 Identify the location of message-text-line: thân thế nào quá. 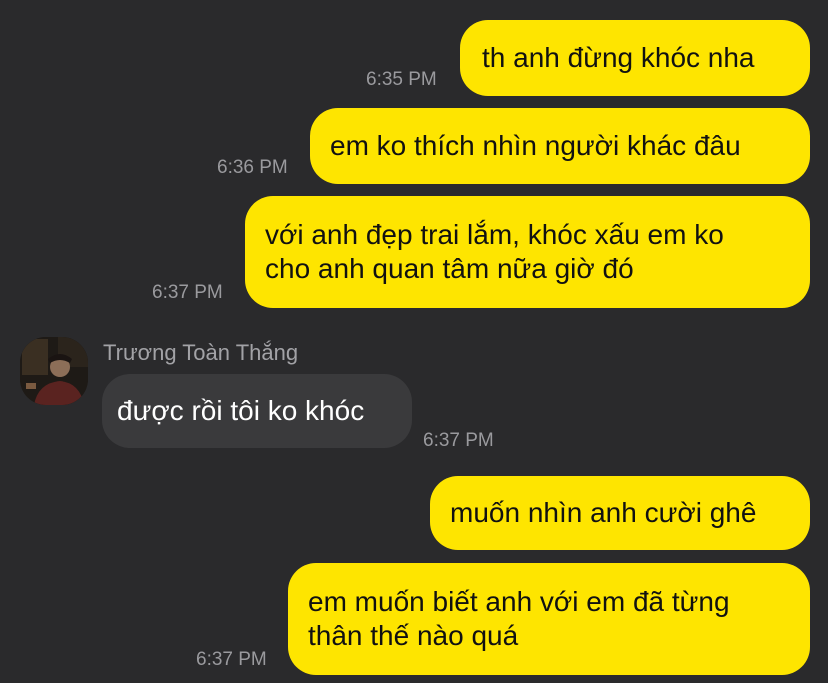
(413, 635).